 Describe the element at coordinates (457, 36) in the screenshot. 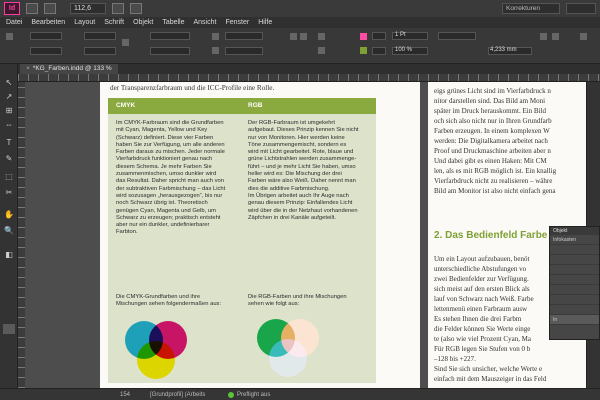

I see `stroke-type-dropdown` at that location.